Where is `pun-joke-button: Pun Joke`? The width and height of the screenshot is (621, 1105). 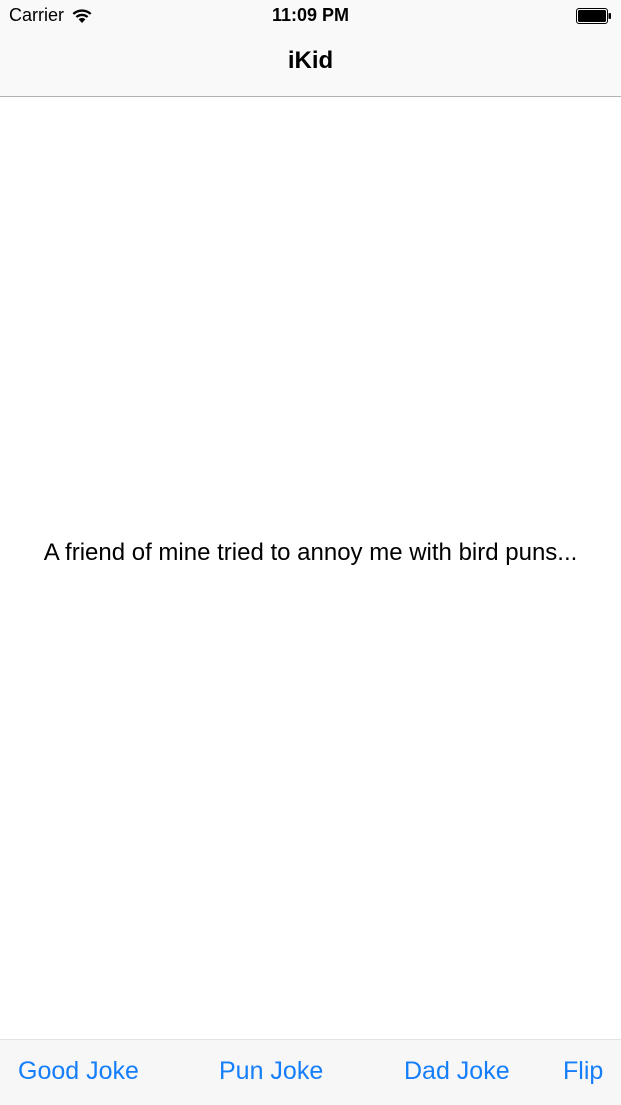 pun-joke-button: Pun Joke is located at coordinates (271, 1071).